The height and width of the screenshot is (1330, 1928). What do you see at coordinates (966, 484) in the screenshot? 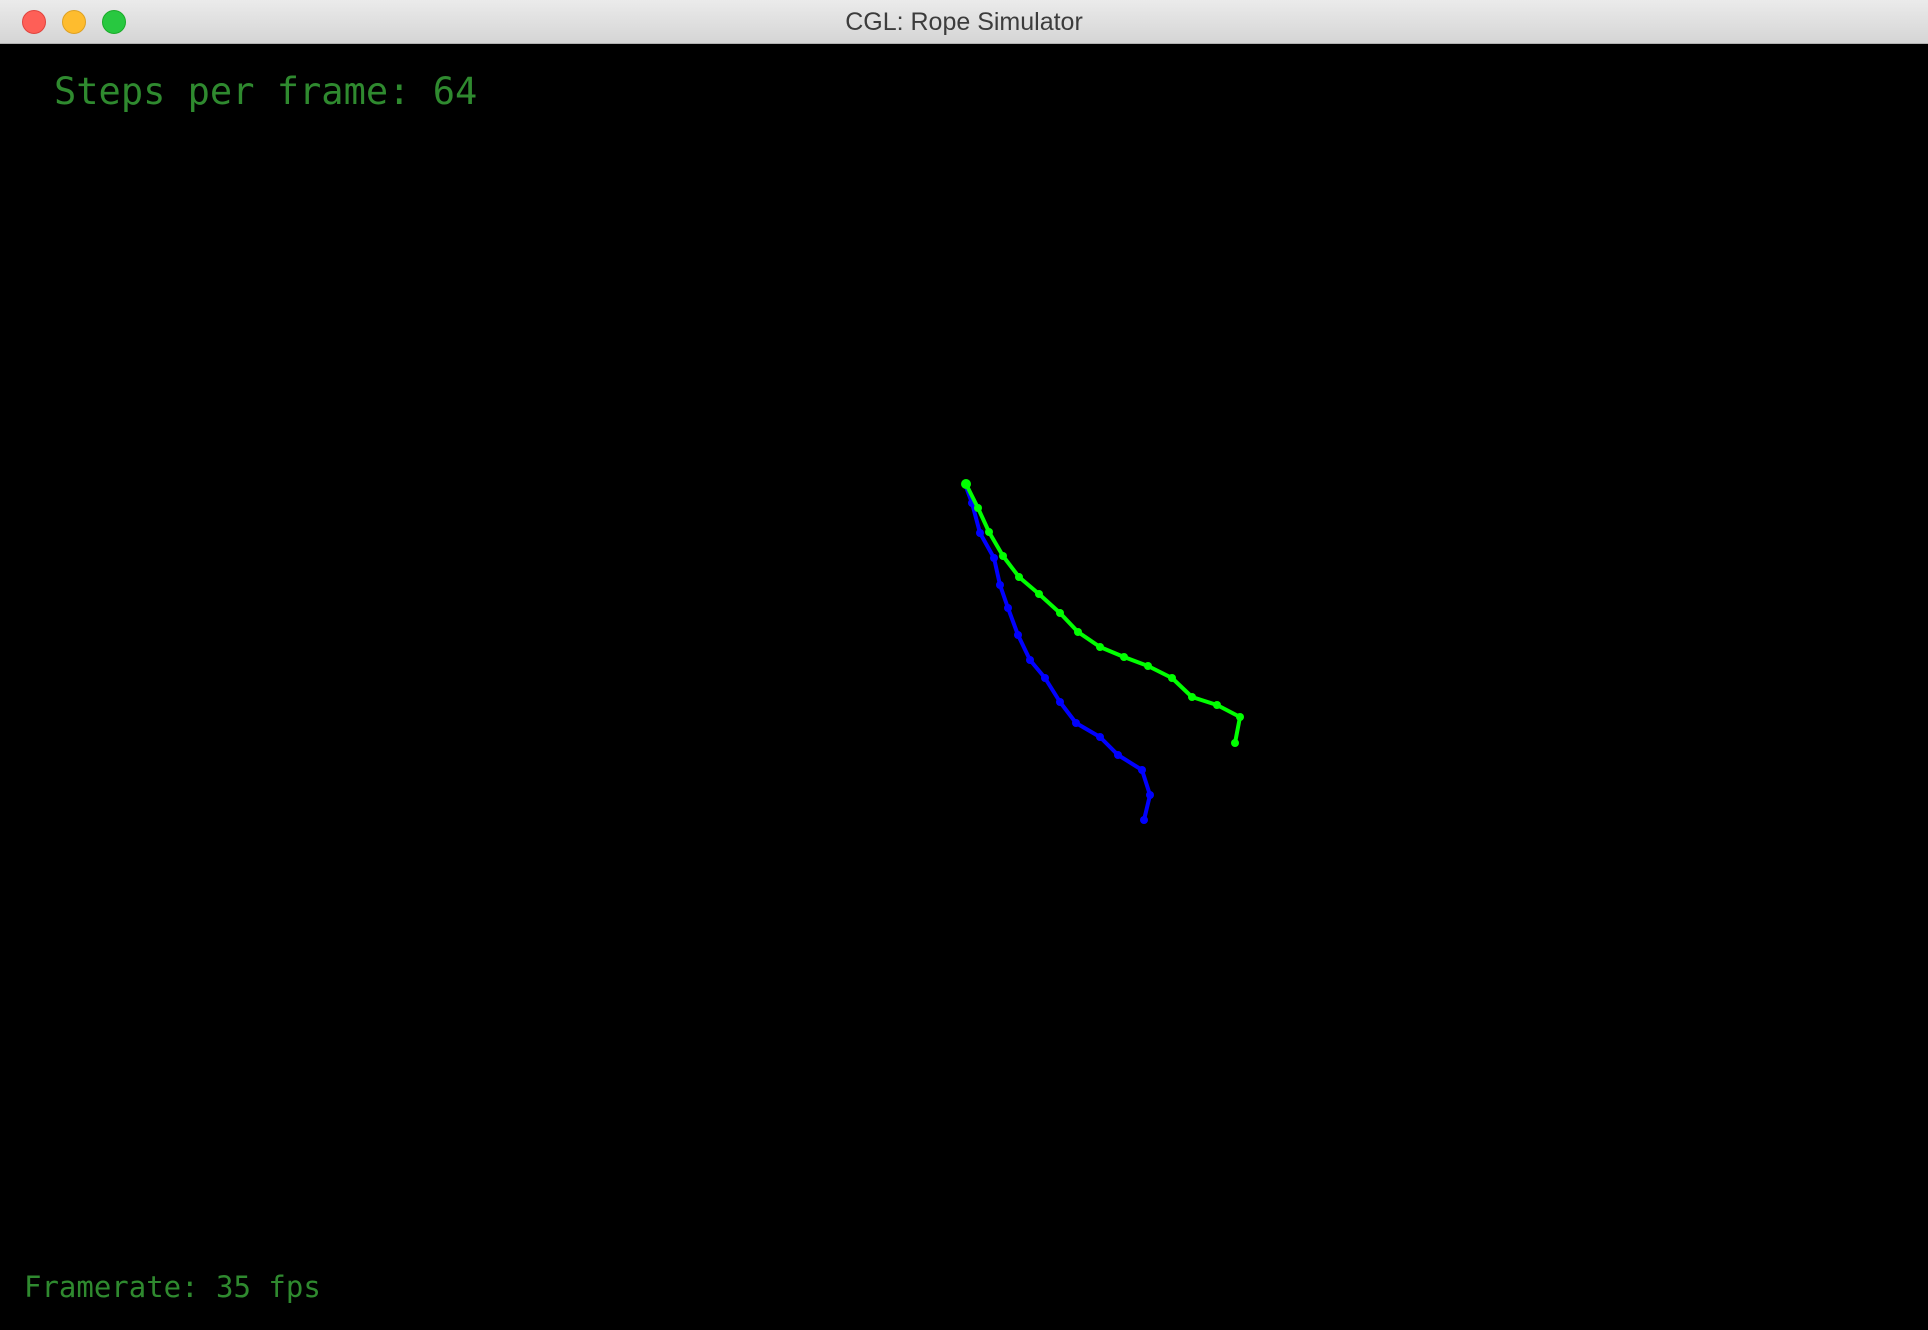
I see `green-rope-anchor` at bounding box center [966, 484].